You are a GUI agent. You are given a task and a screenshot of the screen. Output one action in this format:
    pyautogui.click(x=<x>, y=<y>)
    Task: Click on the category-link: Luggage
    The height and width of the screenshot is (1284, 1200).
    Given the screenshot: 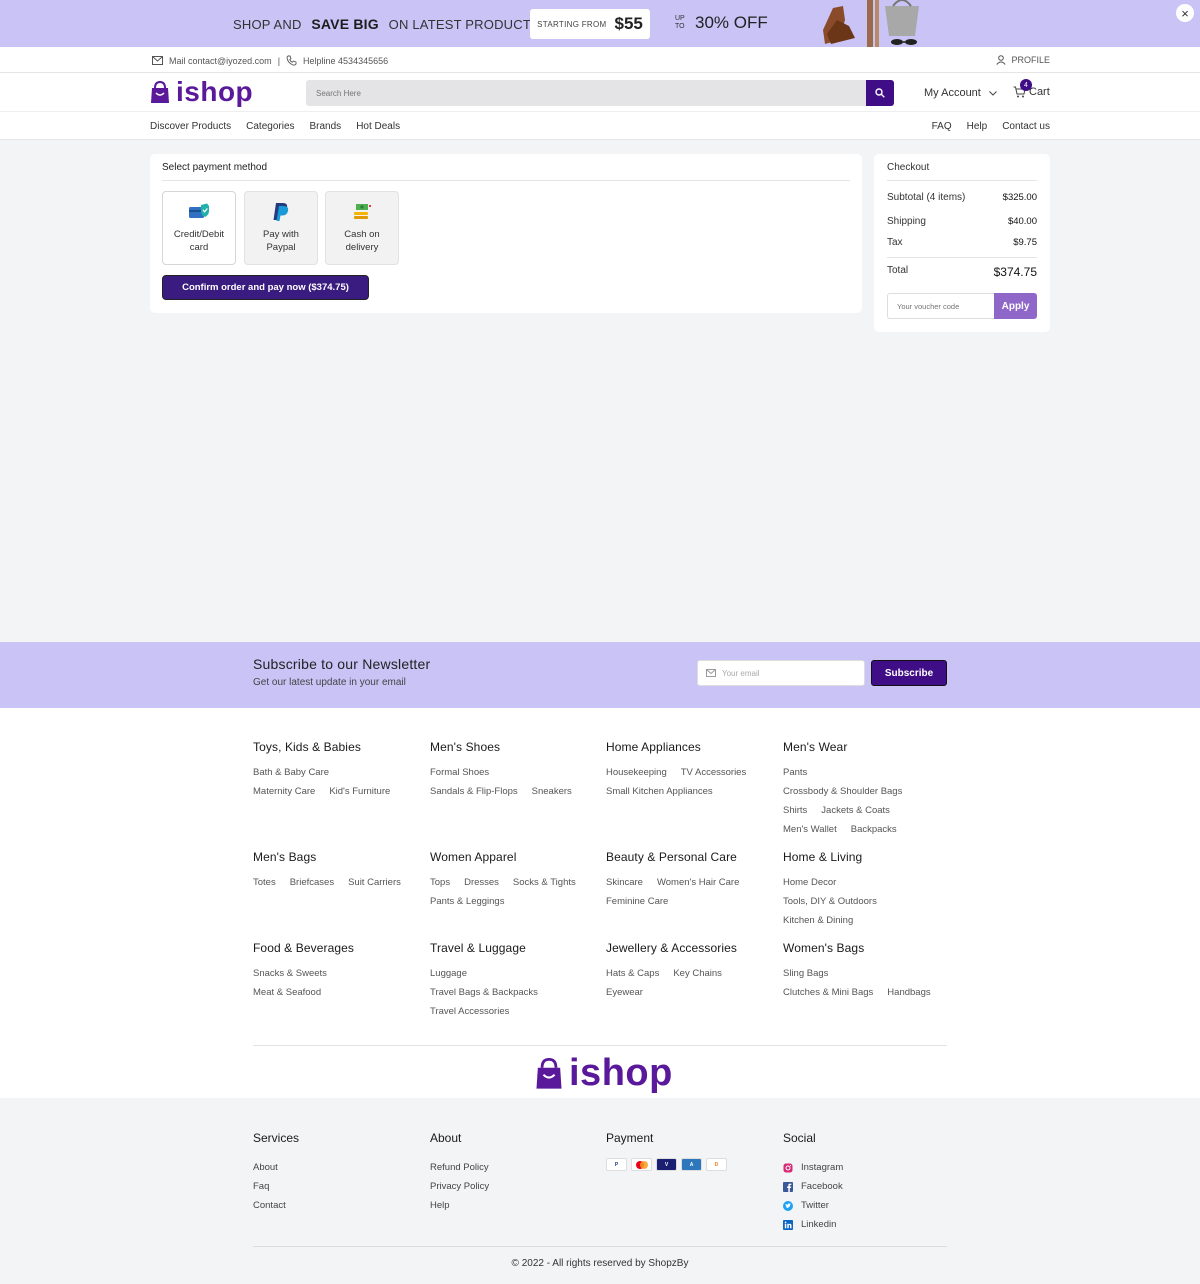 What is the action you would take?
    pyautogui.click(x=448, y=973)
    